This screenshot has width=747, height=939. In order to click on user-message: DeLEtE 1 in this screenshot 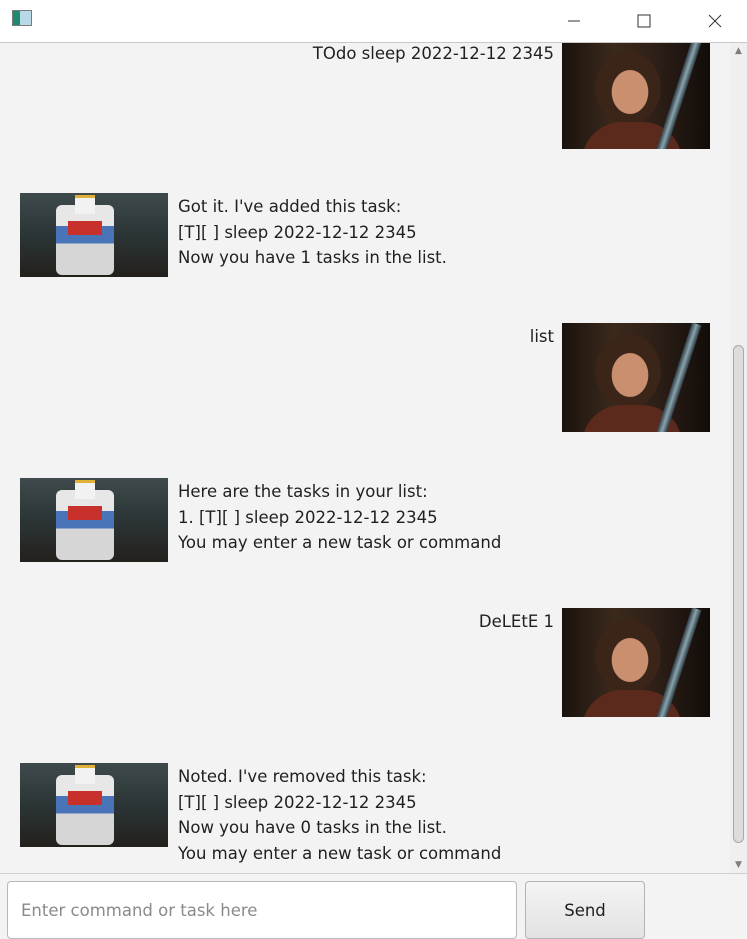, I will do `click(516, 622)`.